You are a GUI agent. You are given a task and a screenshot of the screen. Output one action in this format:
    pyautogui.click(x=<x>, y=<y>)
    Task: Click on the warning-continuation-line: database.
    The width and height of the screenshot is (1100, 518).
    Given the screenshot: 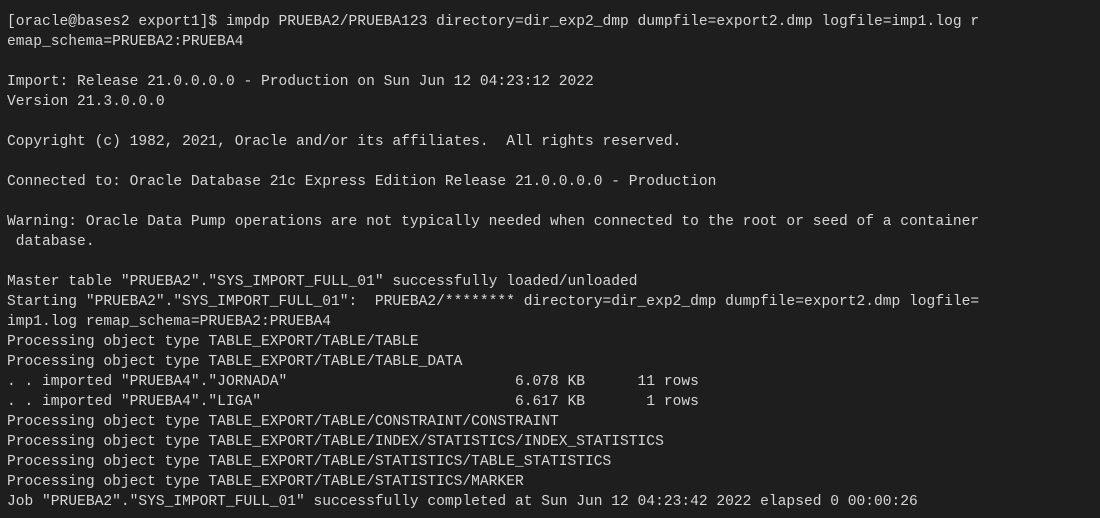 What is the action you would take?
    pyautogui.click(x=51, y=242)
    